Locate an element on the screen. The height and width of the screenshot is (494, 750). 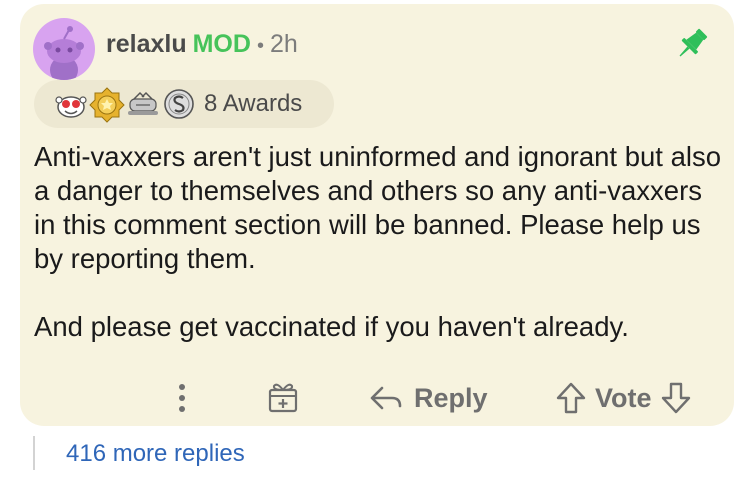
reply-arrow-icon is located at coordinates (386, 398).